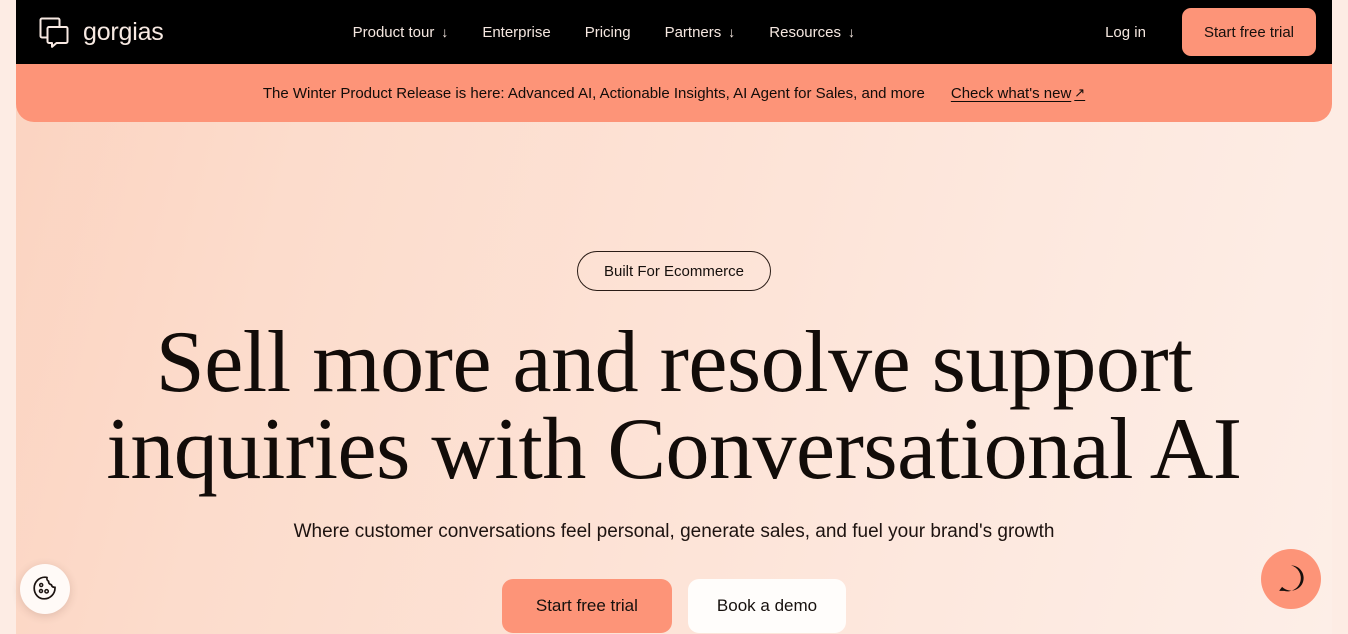 This screenshot has width=1348, height=634. I want to click on chat-widget-button, so click(1291, 579).